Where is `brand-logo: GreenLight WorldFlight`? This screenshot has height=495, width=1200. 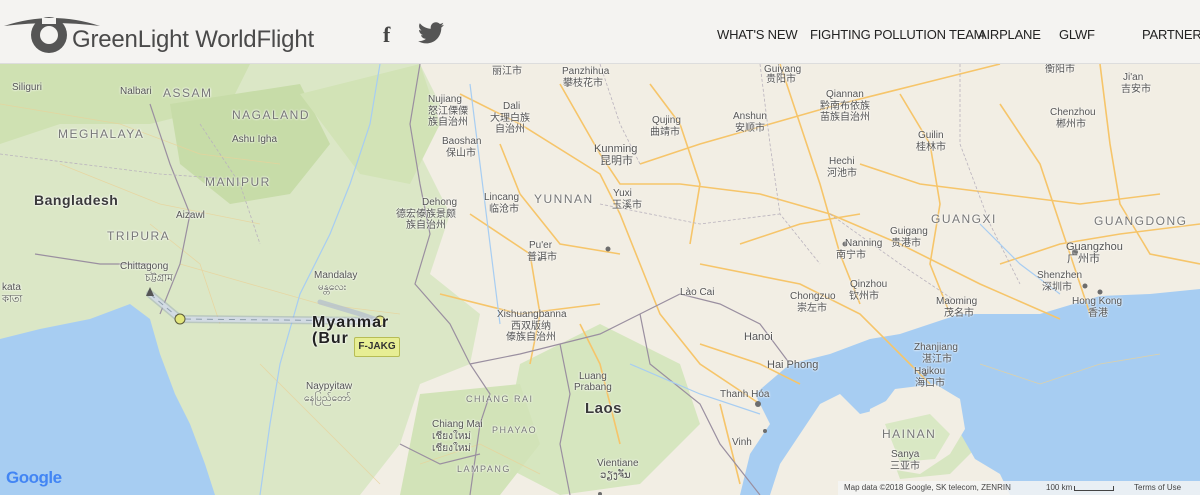
brand-logo: GreenLight WorldFlight is located at coordinates (162, 32).